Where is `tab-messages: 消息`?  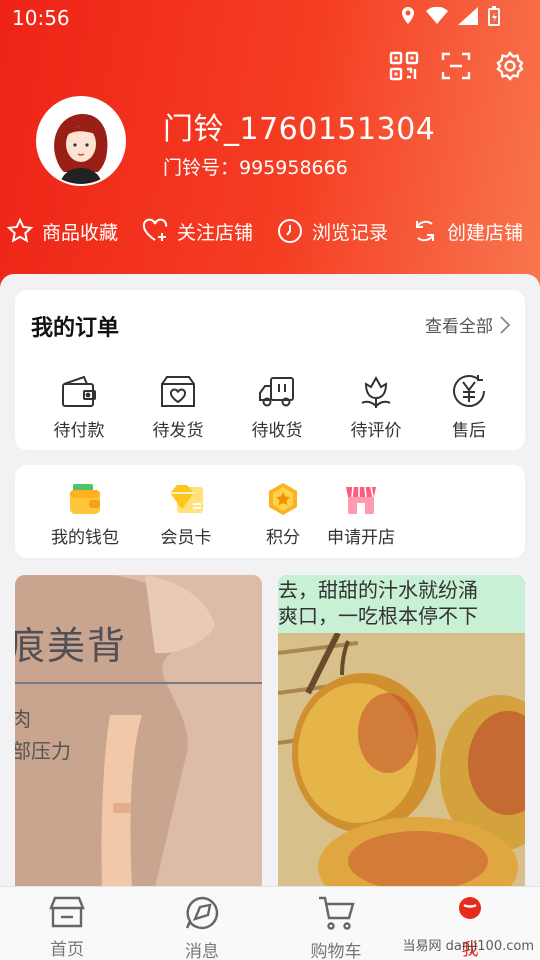
tab-messages: 消息 is located at coordinates (202, 927).